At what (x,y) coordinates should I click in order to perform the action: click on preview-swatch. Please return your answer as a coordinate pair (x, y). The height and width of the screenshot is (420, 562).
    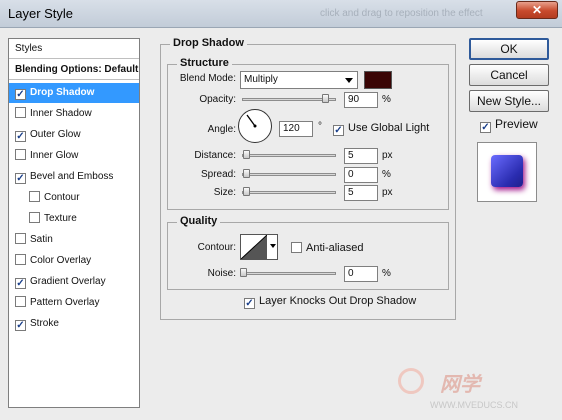
    Looking at the image, I should click on (507, 171).